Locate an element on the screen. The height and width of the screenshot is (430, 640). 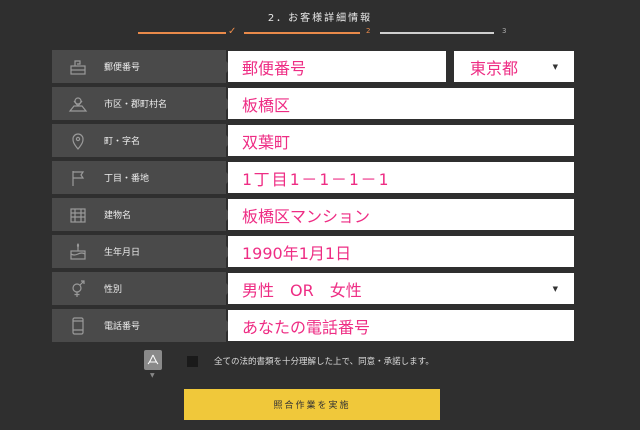
field-label-box: 市区・郡町村名 is located at coordinates (142, 103).